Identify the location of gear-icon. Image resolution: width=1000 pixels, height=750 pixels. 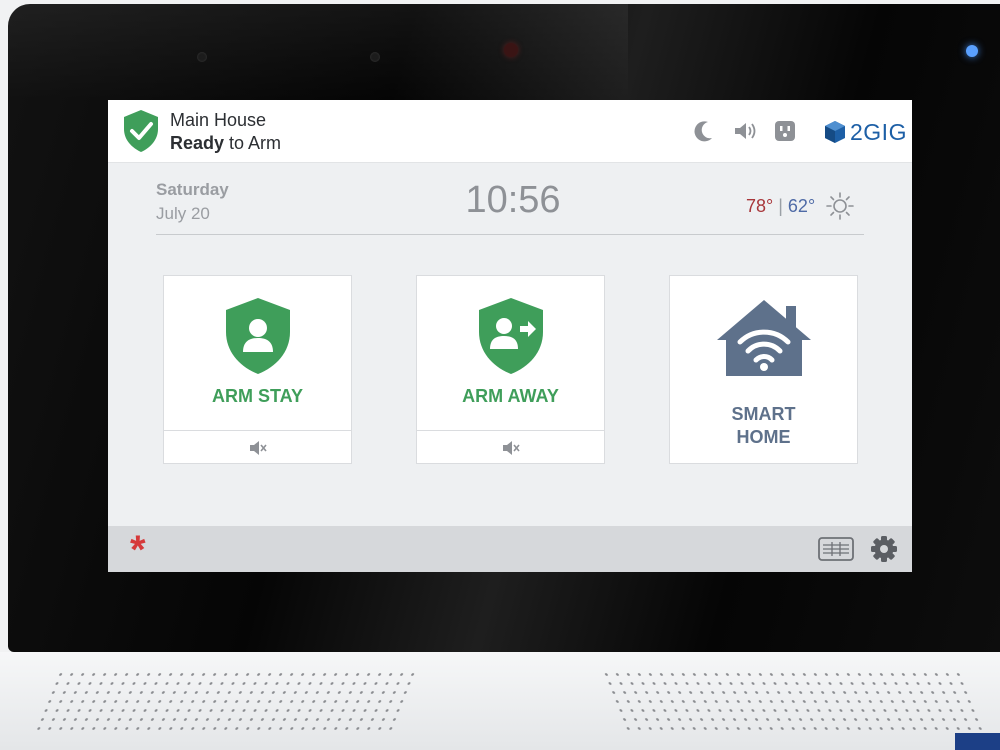
(884, 549).